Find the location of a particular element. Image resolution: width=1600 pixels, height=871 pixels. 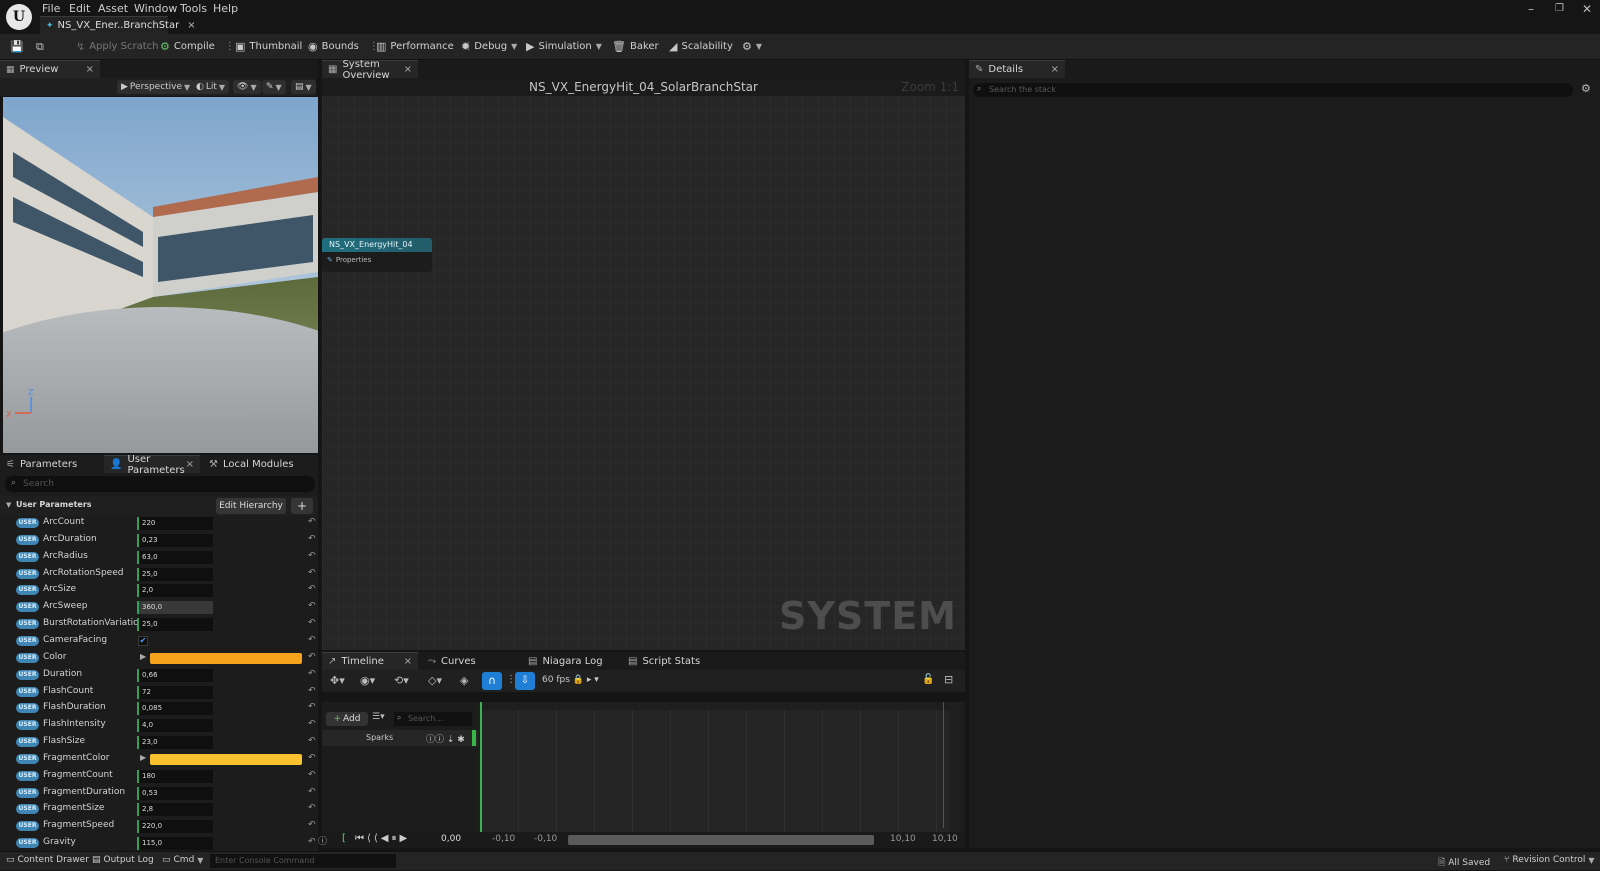

parameter-row: USER FlashIntensity 4,0 ↶ is located at coordinates (159, 725).